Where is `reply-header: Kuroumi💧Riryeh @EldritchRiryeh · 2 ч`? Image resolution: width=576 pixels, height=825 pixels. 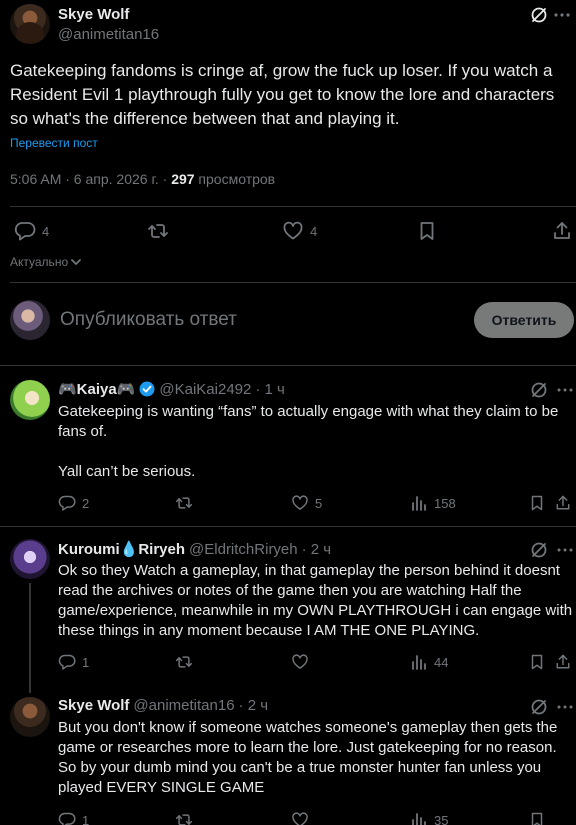 reply-header: Kuroumi💧Riryeh @EldritchRiryeh · 2 ч is located at coordinates (195, 549).